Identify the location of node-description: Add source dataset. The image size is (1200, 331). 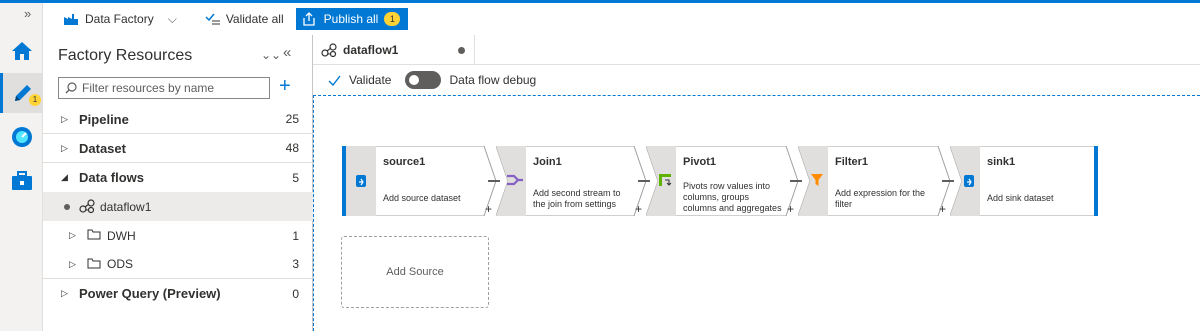
(422, 198).